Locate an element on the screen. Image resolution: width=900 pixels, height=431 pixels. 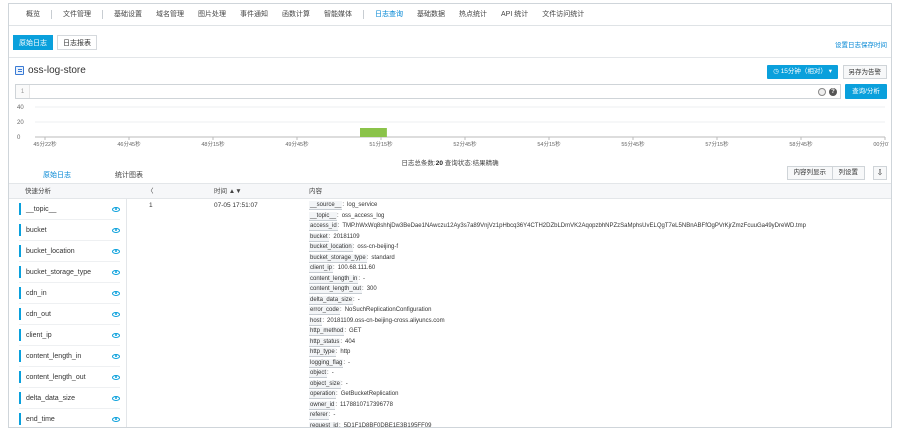
field-item: bucket_storage_type is located at coordinates (69, 272).